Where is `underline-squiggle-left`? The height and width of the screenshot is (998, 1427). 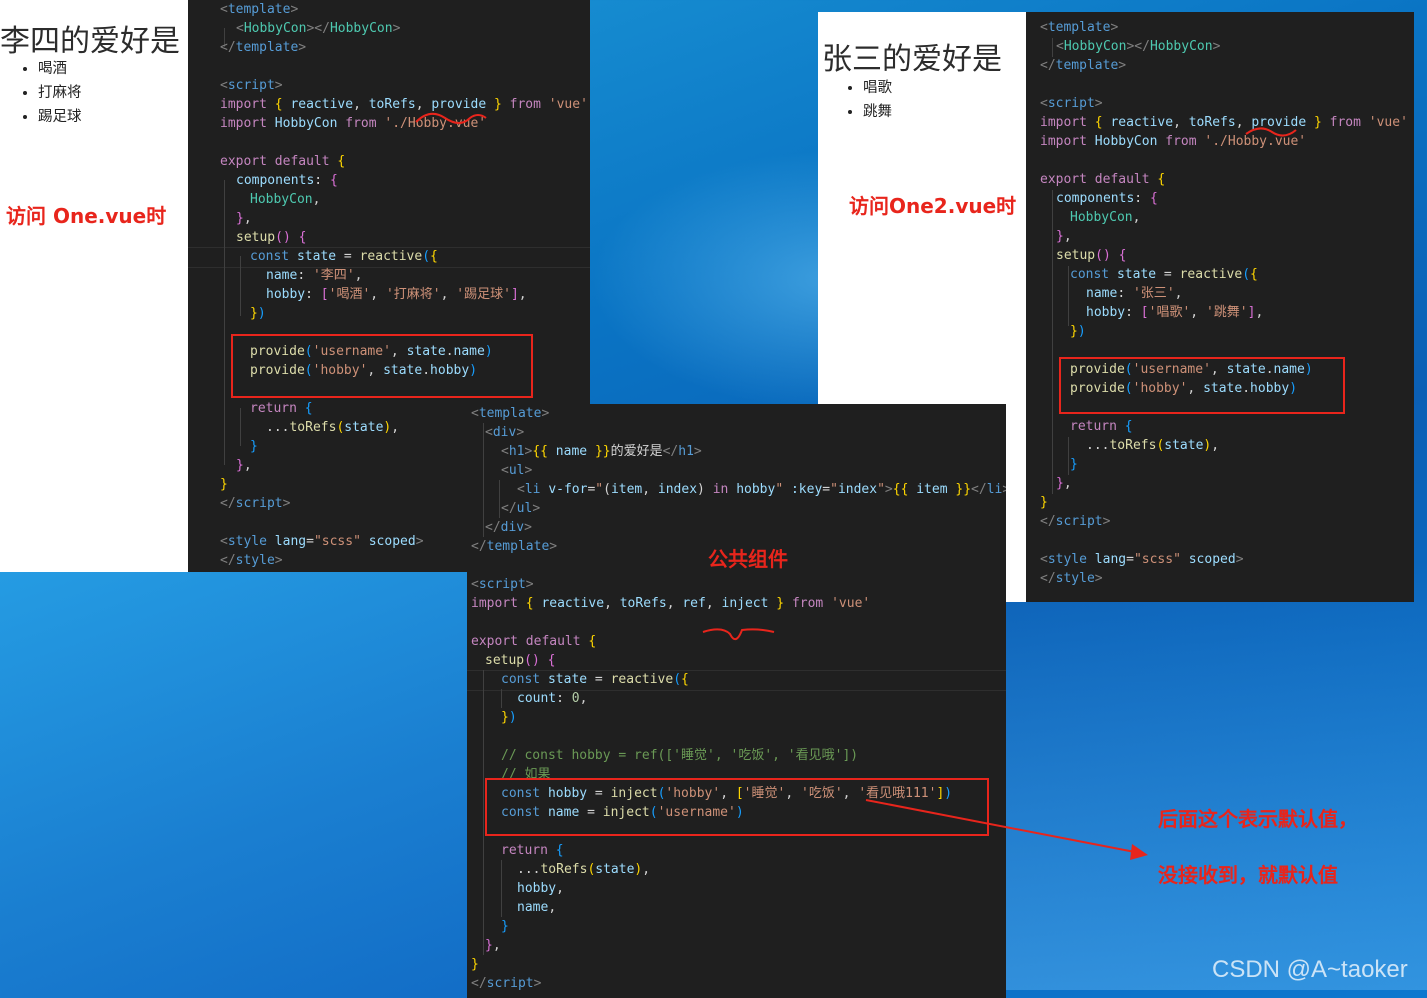
underline-squiggle-left is located at coordinates (451, 118).